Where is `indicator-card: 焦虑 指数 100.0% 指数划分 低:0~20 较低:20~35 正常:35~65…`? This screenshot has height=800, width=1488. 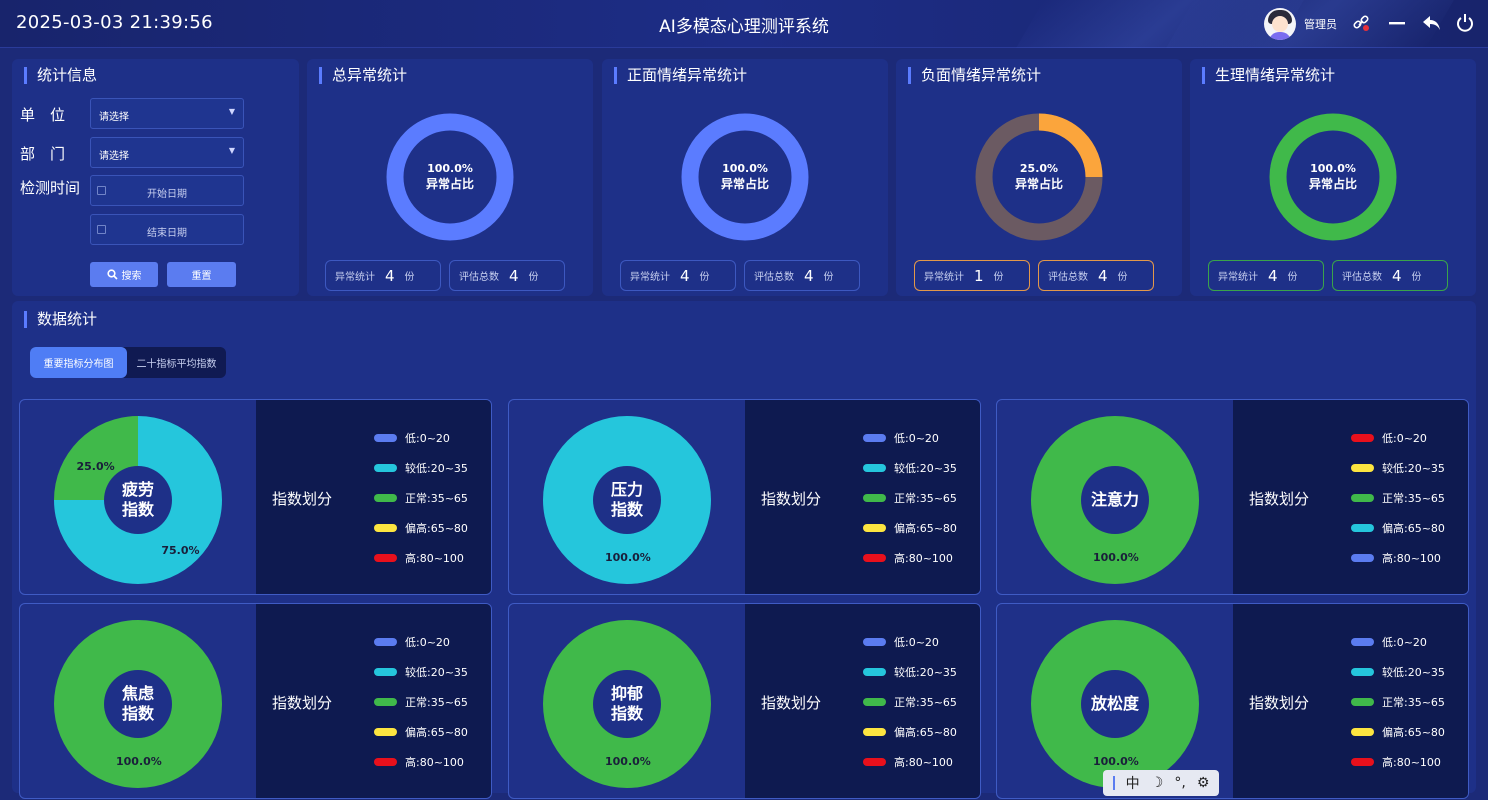
indicator-card: 焦虑 指数 100.0% 指数划分 低:0~20 较低:20~35 正常:35~65… is located at coordinates (255, 701).